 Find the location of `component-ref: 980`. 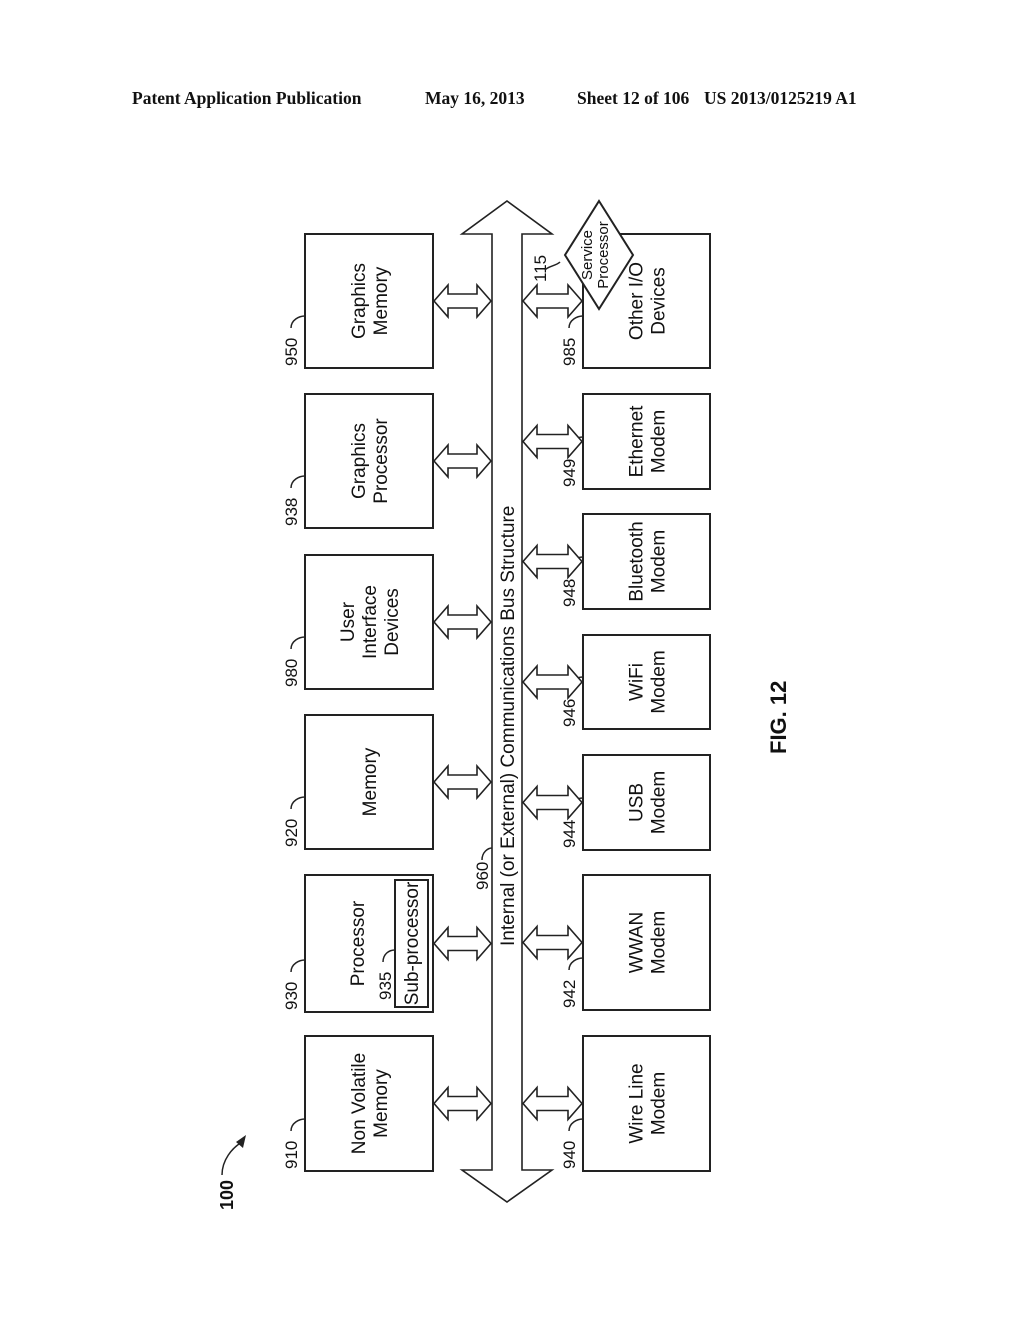

component-ref: 980 is located at coordinates (291, 673).